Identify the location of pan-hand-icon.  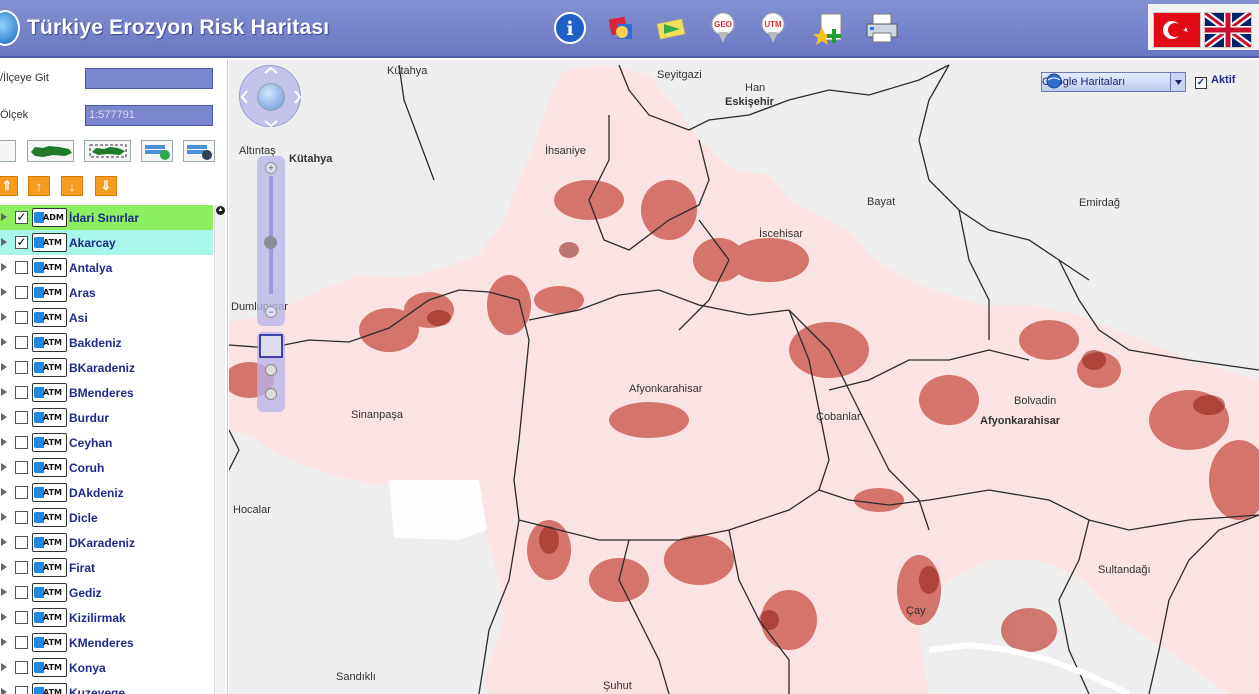
(271, 346).